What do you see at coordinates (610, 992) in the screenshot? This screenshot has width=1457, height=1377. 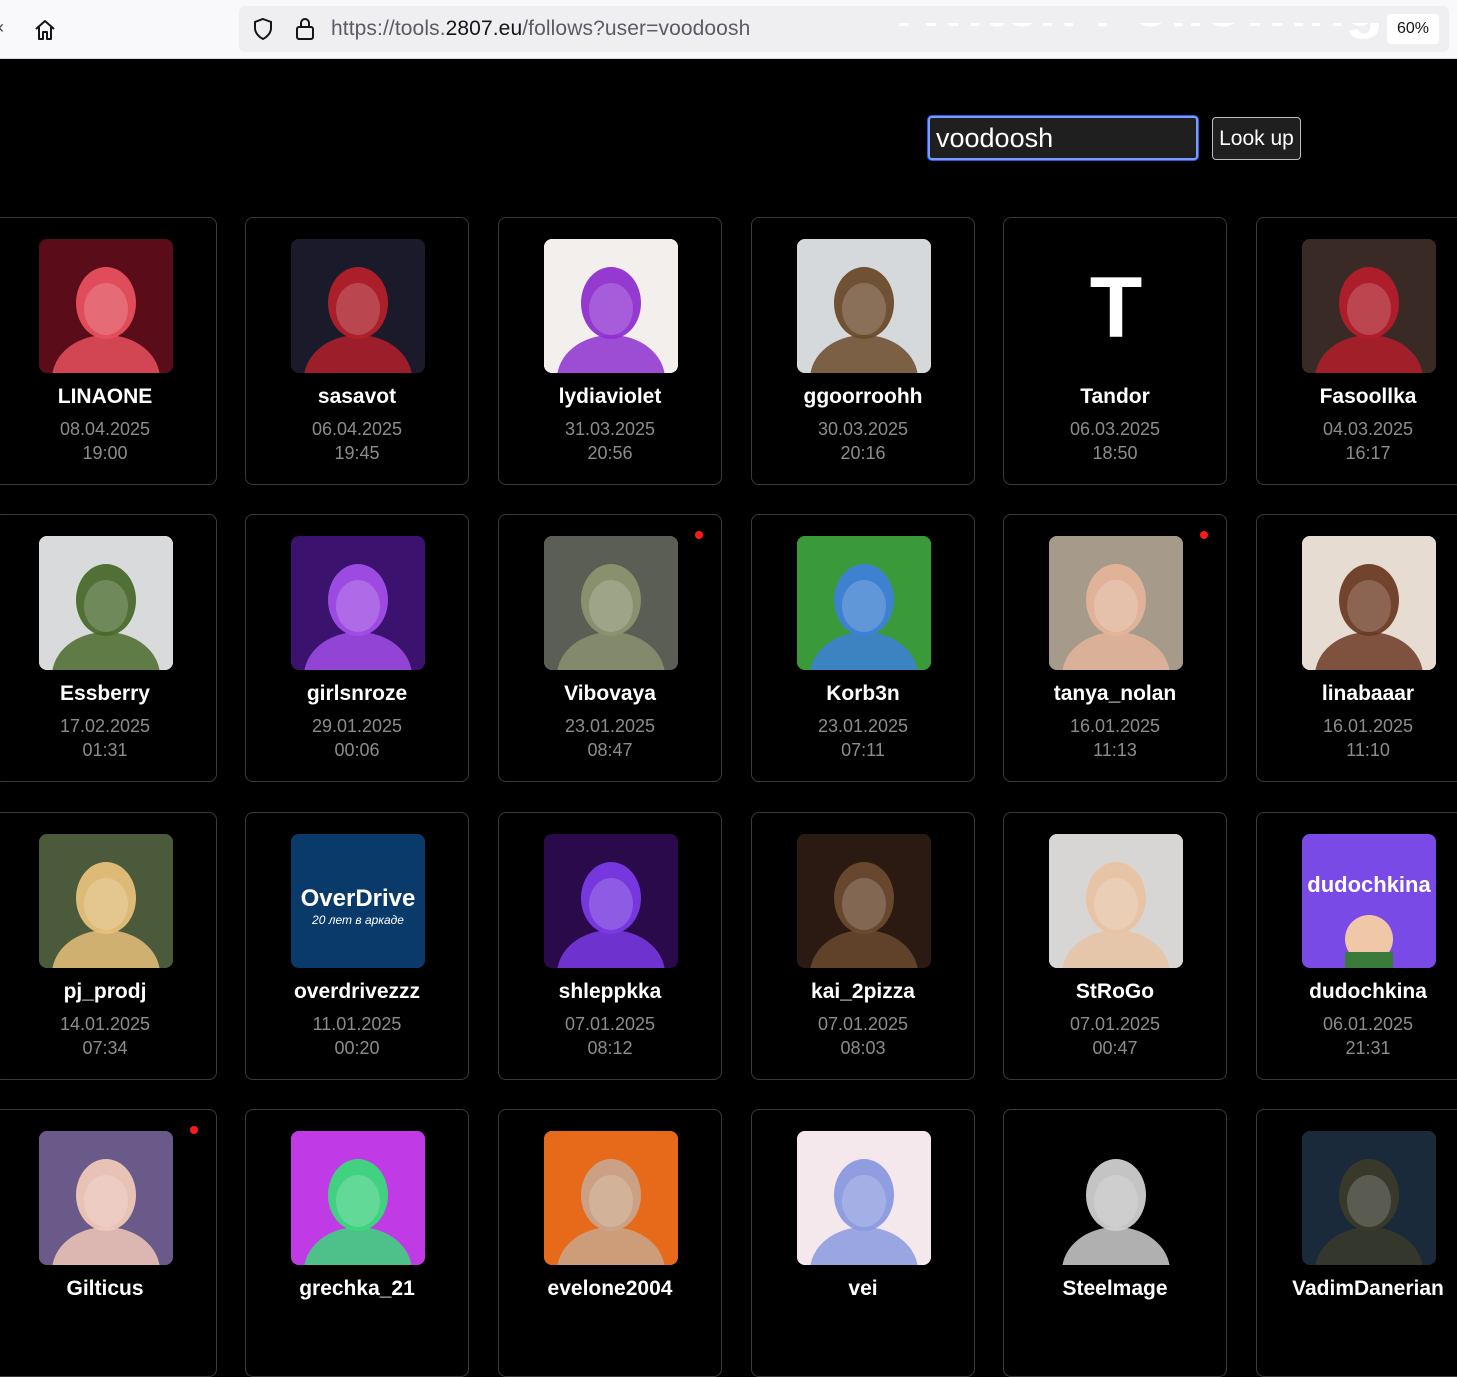 I see `channel-name: shleppkka` at bounding box center [610, 992].